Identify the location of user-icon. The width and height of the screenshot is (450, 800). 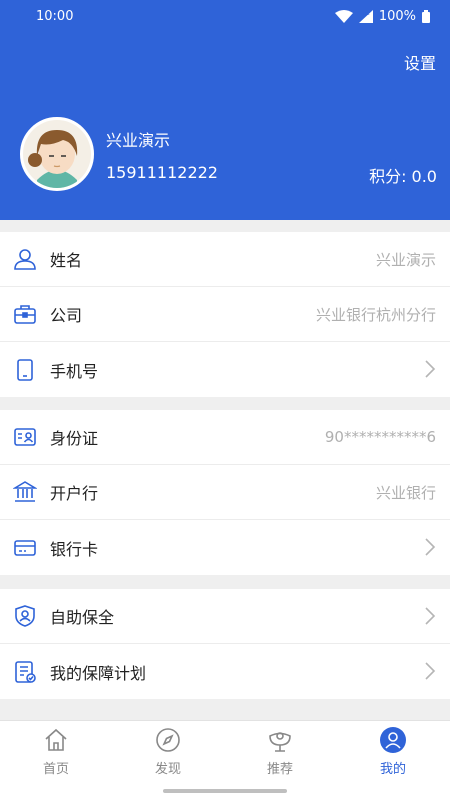
(25, 259).